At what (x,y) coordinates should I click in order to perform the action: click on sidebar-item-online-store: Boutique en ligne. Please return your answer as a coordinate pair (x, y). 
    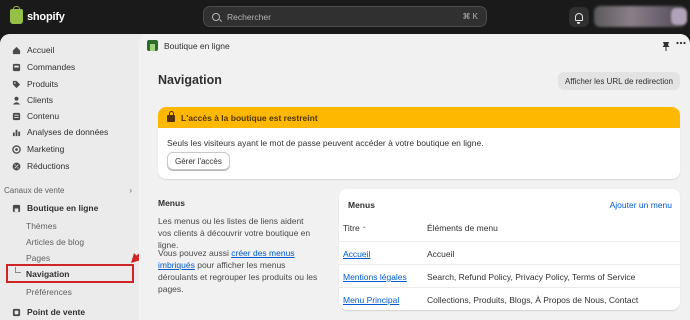
    Looking at the image, I should click on (70, 208).